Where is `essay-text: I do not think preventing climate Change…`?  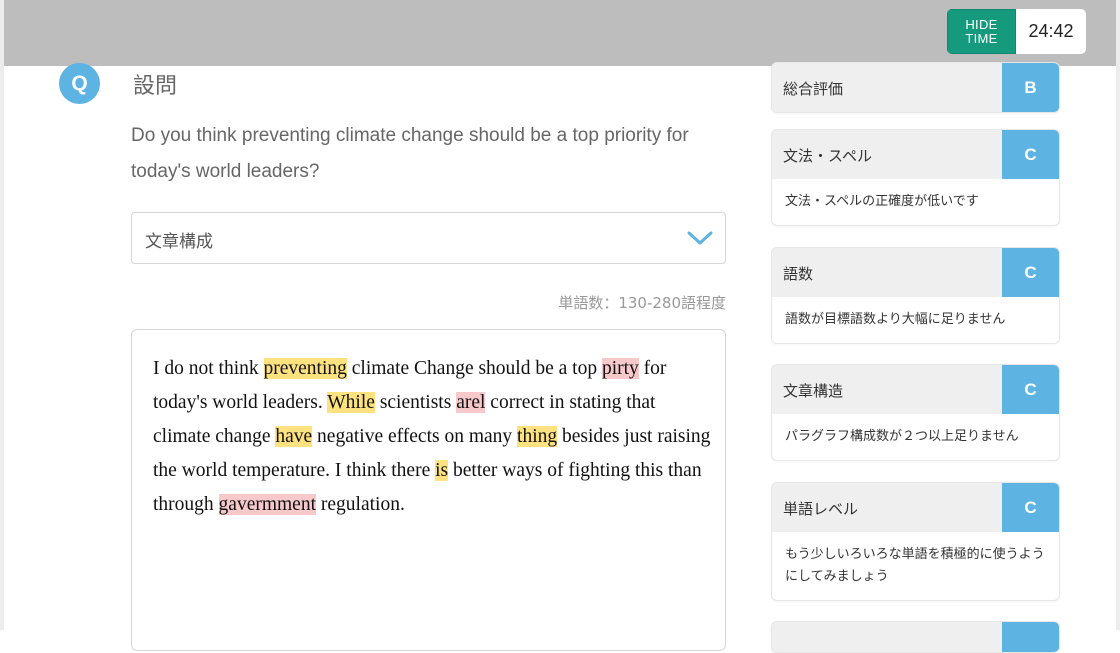 essay-text: I do not think preventing climate Change… is located at coordinates (433, 437).